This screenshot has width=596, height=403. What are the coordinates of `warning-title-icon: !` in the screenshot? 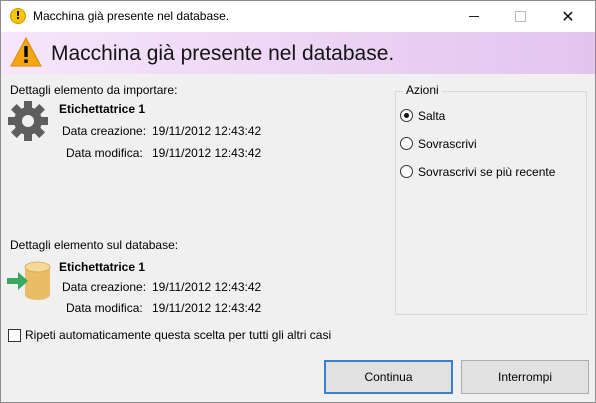 It's located at (18, 16).